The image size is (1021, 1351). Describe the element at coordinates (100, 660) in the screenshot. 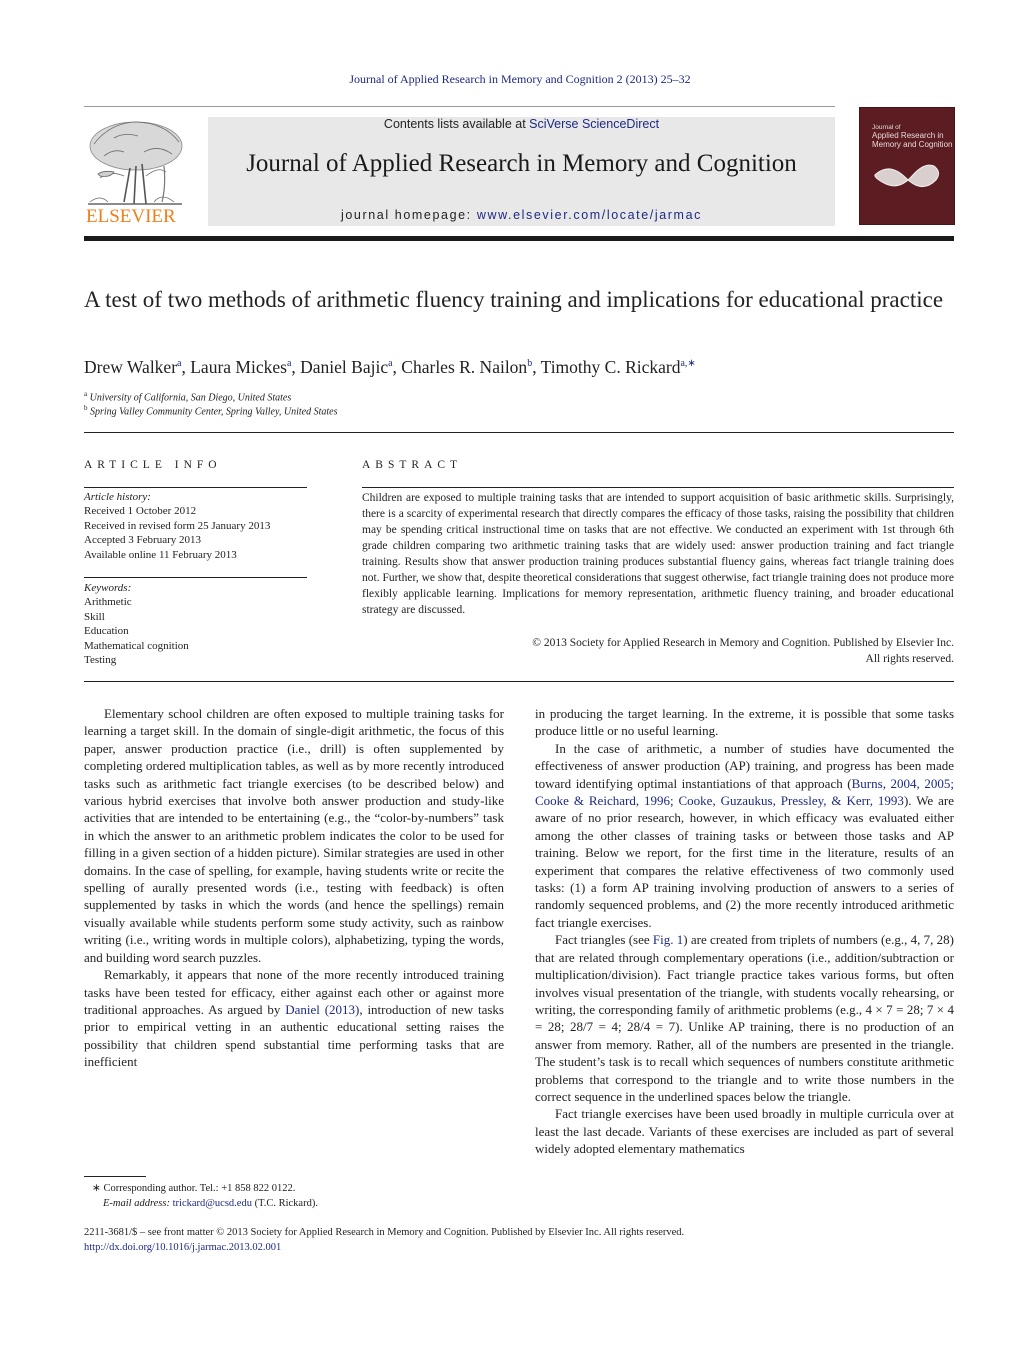

I see `keyword: Testing` at that location.